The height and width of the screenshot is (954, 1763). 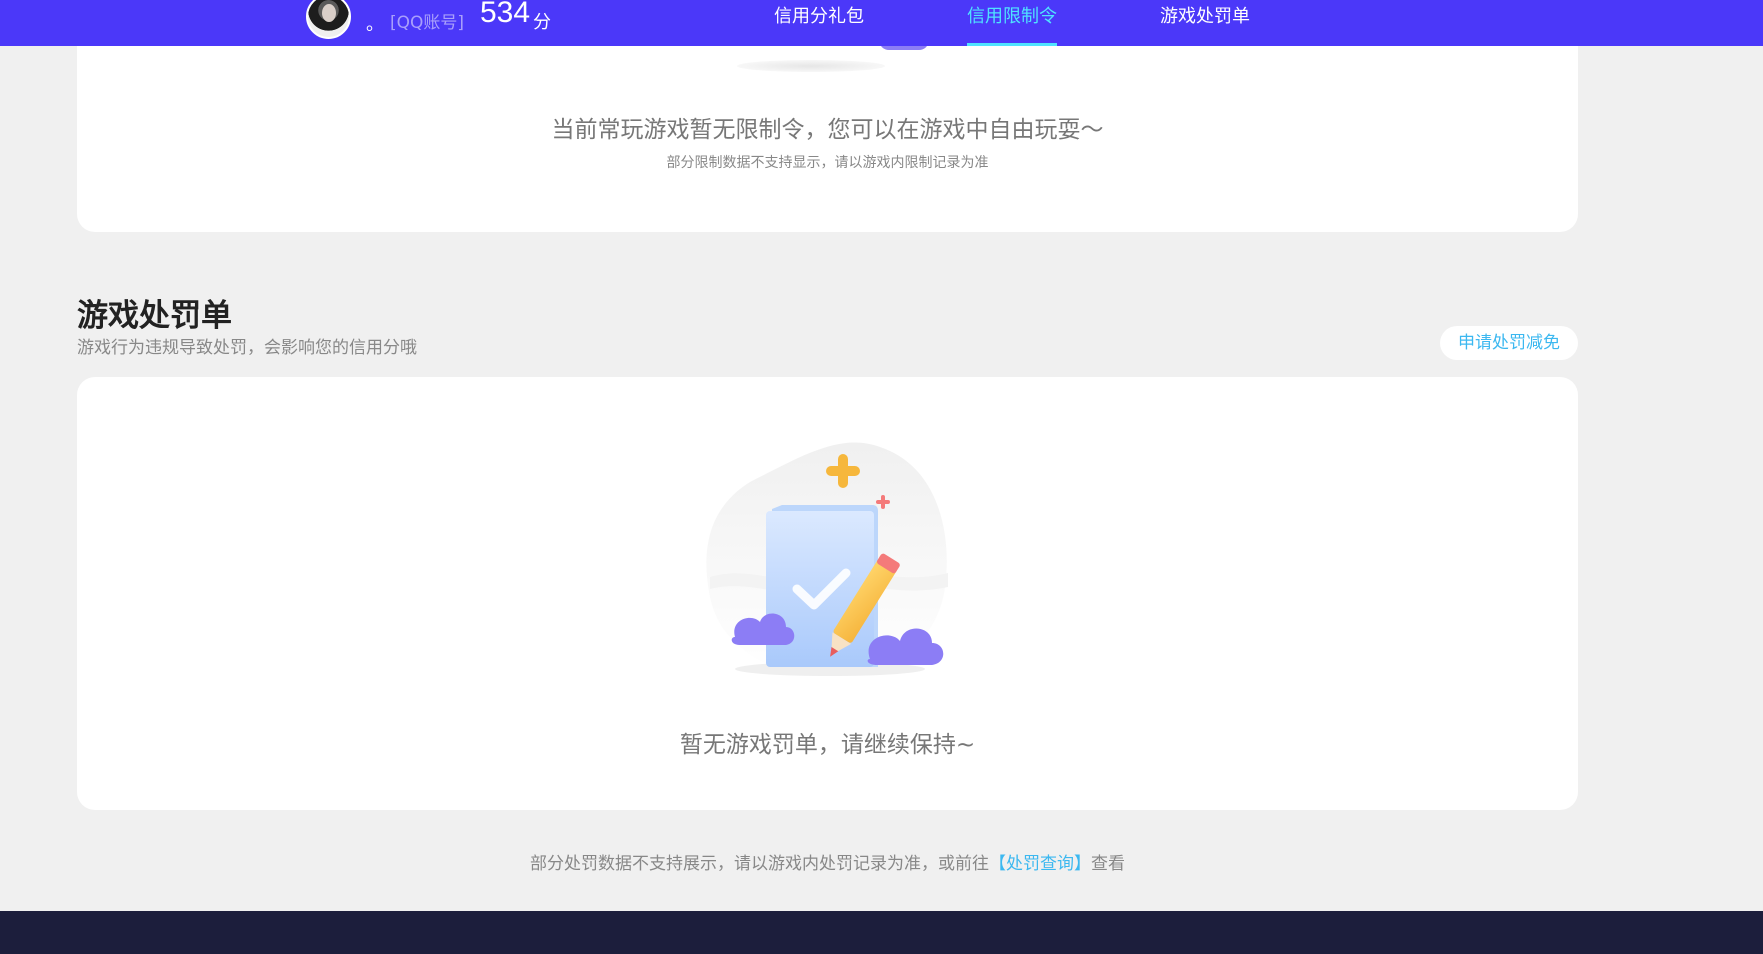 What do you see at coordinates (881, 23) in the screenshot?
I see `top-nav-bar: 。 [QQ账号] 534 分 信用分礼包 信用限制令 游戏处罚单` at bounding box center [881, 23].